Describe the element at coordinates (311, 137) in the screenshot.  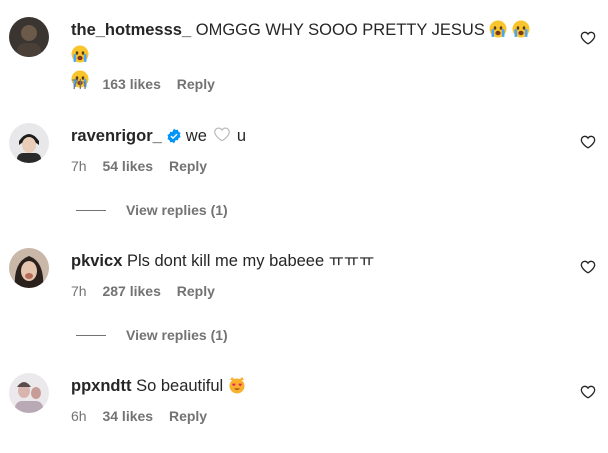
I see `comment-text: ravenrigor_ we u` at that location.